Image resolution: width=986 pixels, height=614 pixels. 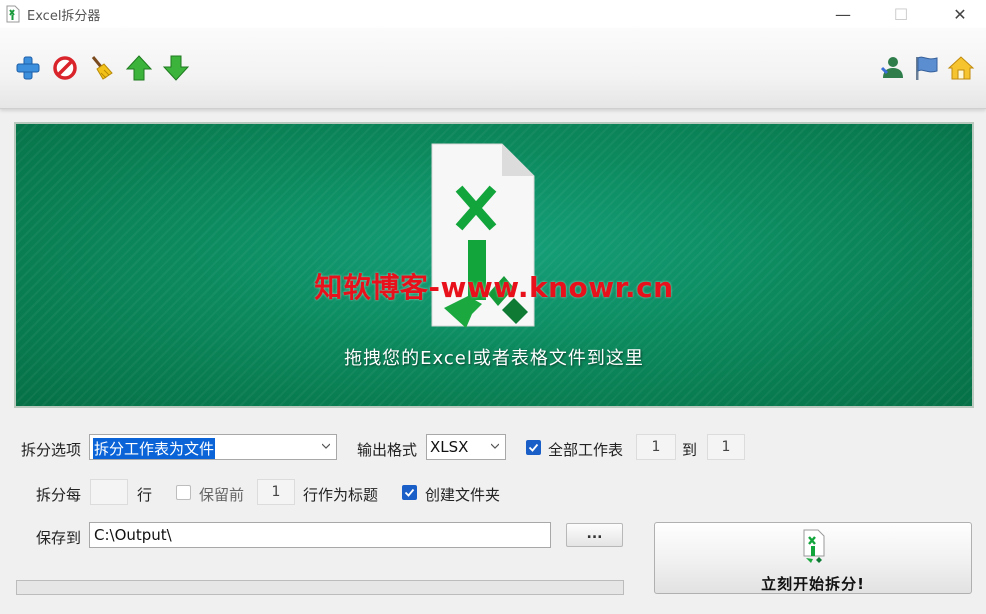 What do you see at coordinates (961, 68) in the screenshot?
I see `home-icon` at bounding box center [961, 68].